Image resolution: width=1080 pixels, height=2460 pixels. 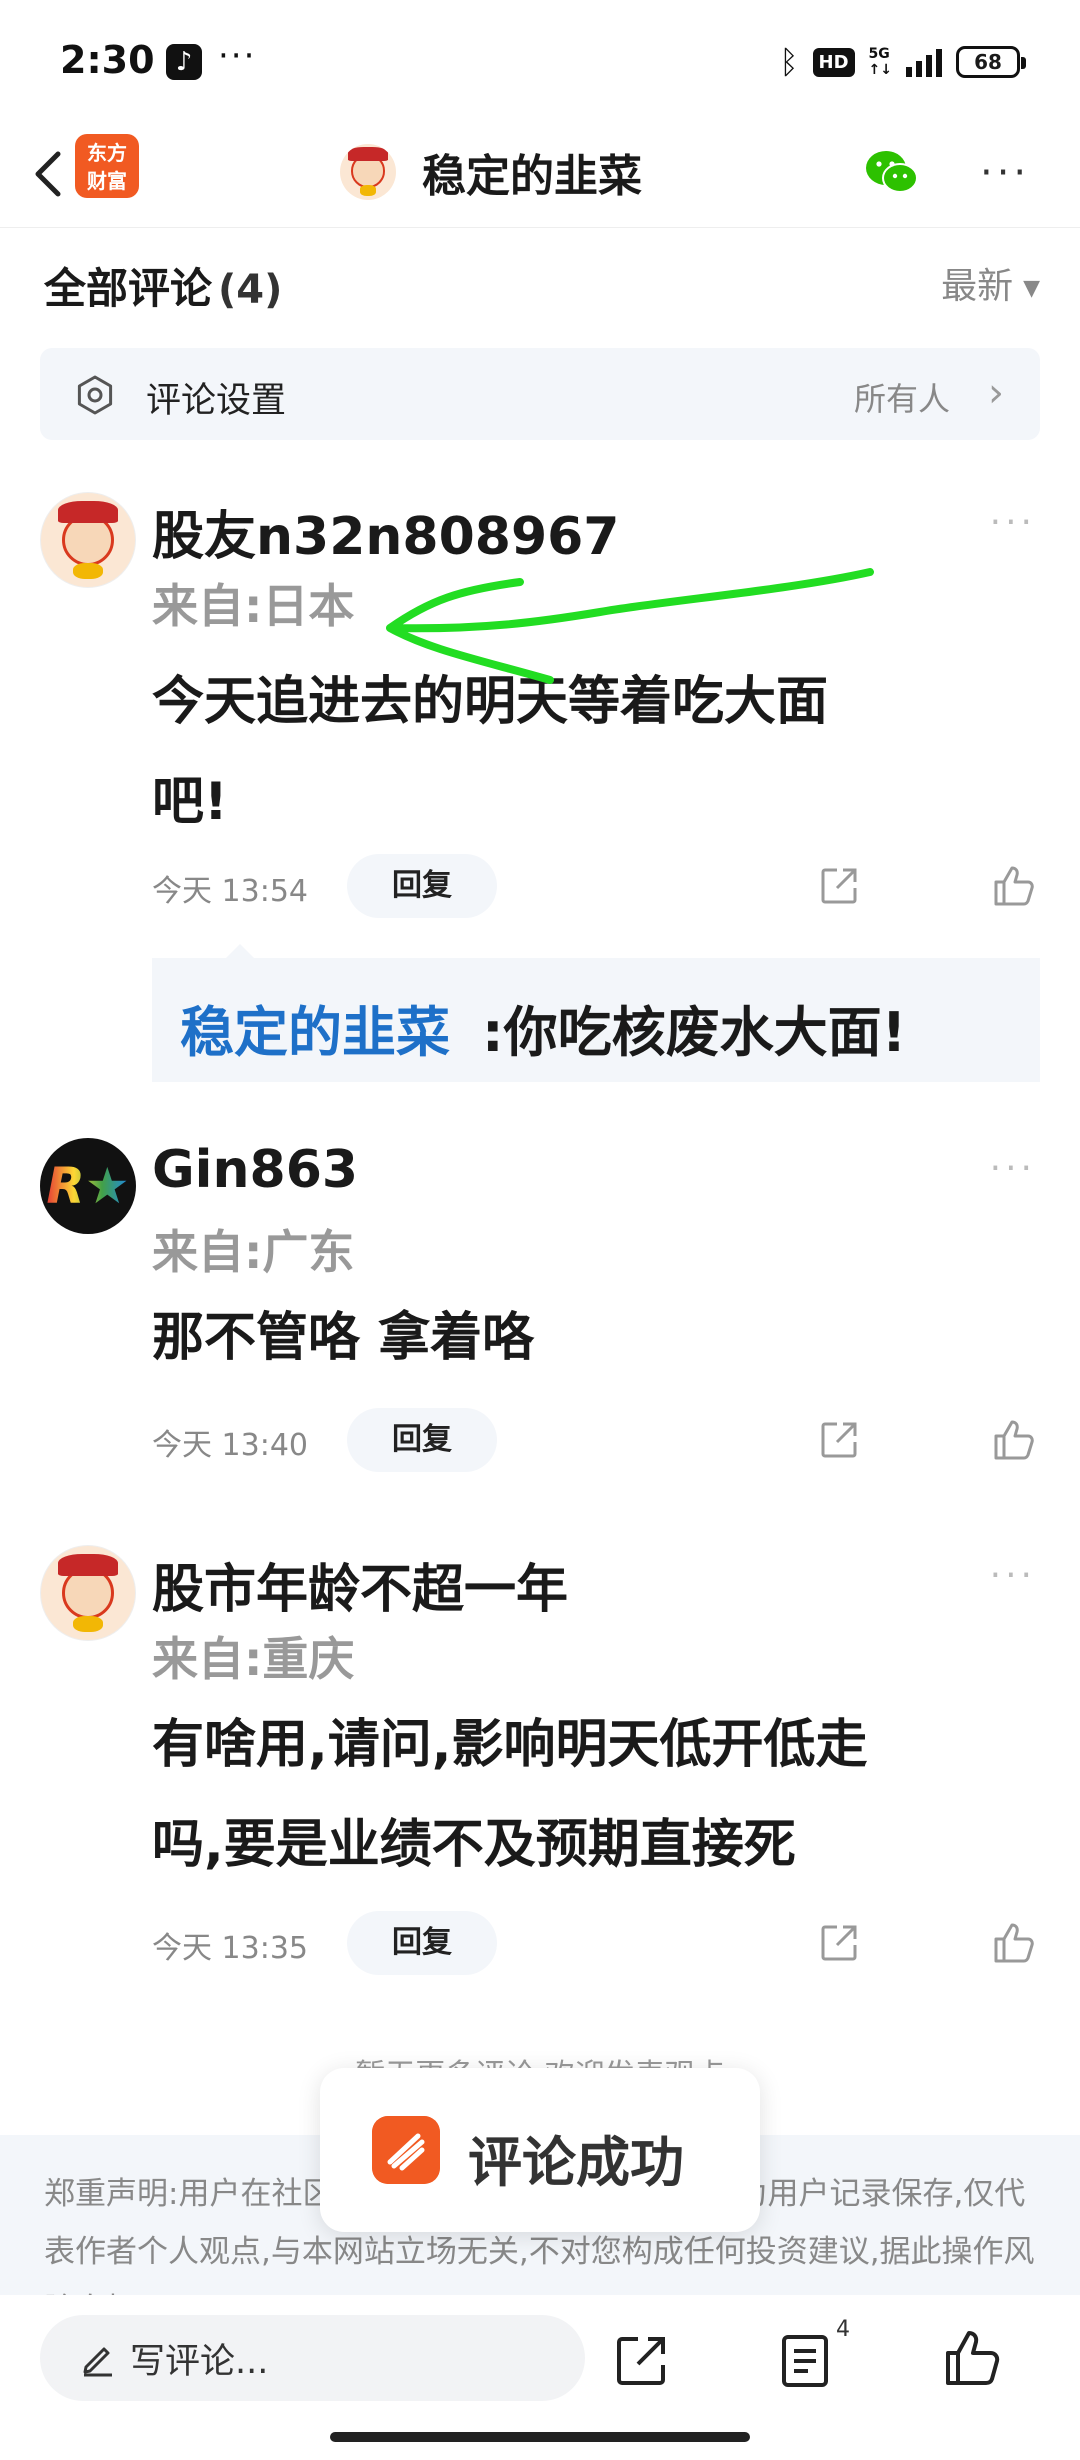 What do you see at coordinates (807, 2361) in the screenshot?
I see `comments-list-icon` at bounding box center [807, 2361].